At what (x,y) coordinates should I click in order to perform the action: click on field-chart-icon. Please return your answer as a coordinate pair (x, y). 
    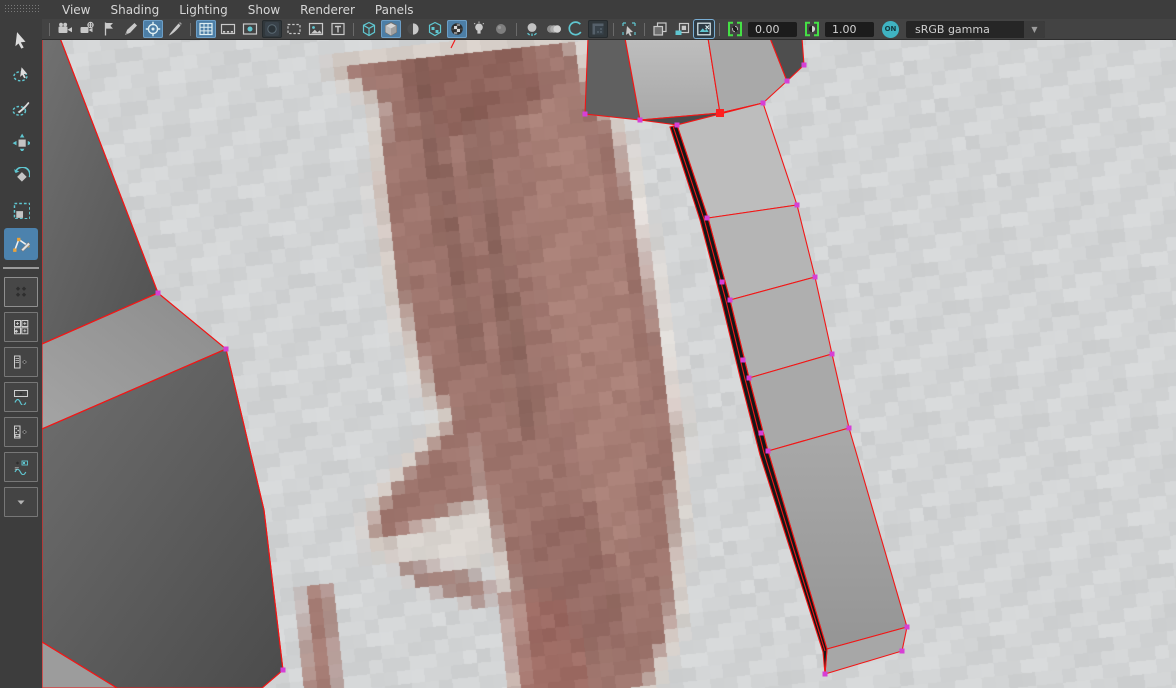
    Looking at the image, I should click on (272, 29).